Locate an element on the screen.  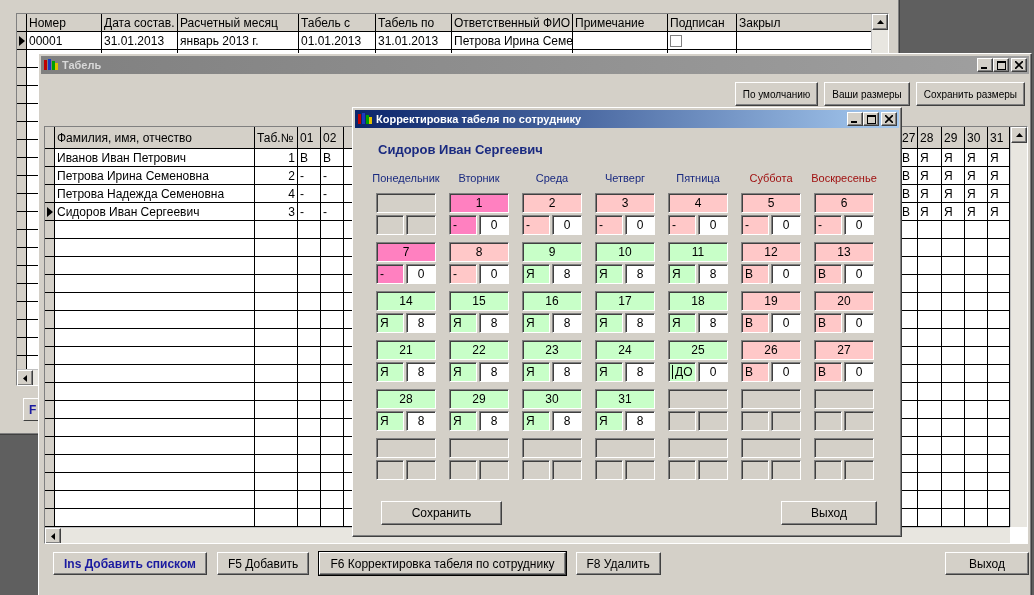
day-number-field: 26 is located at coordinates (771, 350).